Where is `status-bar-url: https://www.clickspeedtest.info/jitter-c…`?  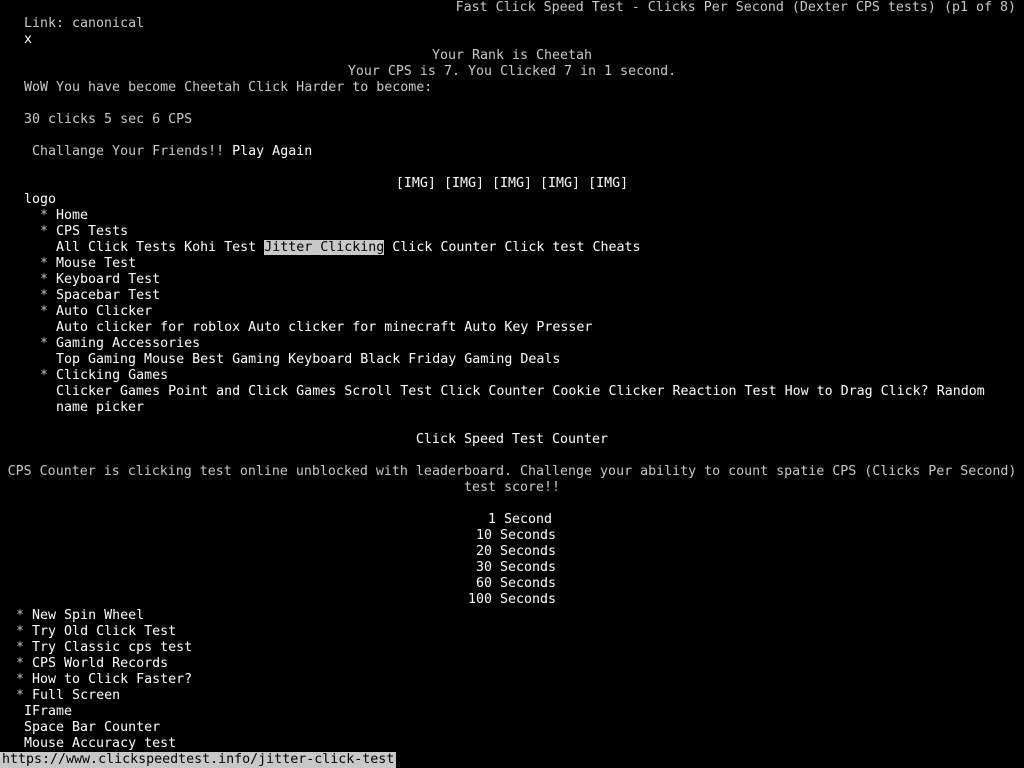
status-bar-url: https://www.clickspeedtest.info/jitter-c… is located at coordinates (198, 760).